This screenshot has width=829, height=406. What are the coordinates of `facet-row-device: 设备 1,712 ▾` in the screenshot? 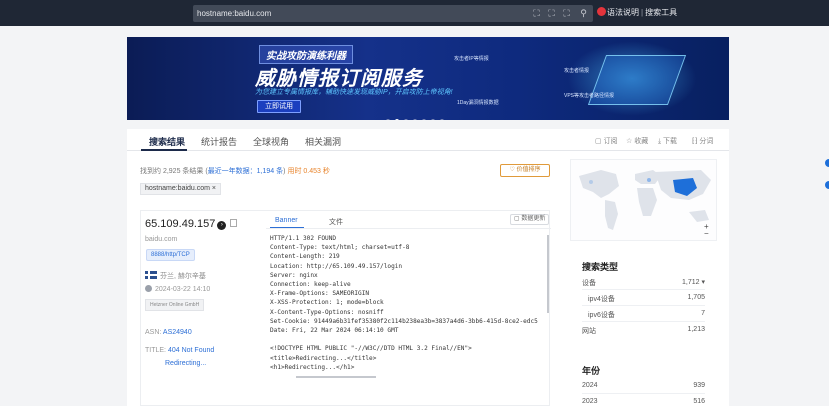 It's located at (643, 283).